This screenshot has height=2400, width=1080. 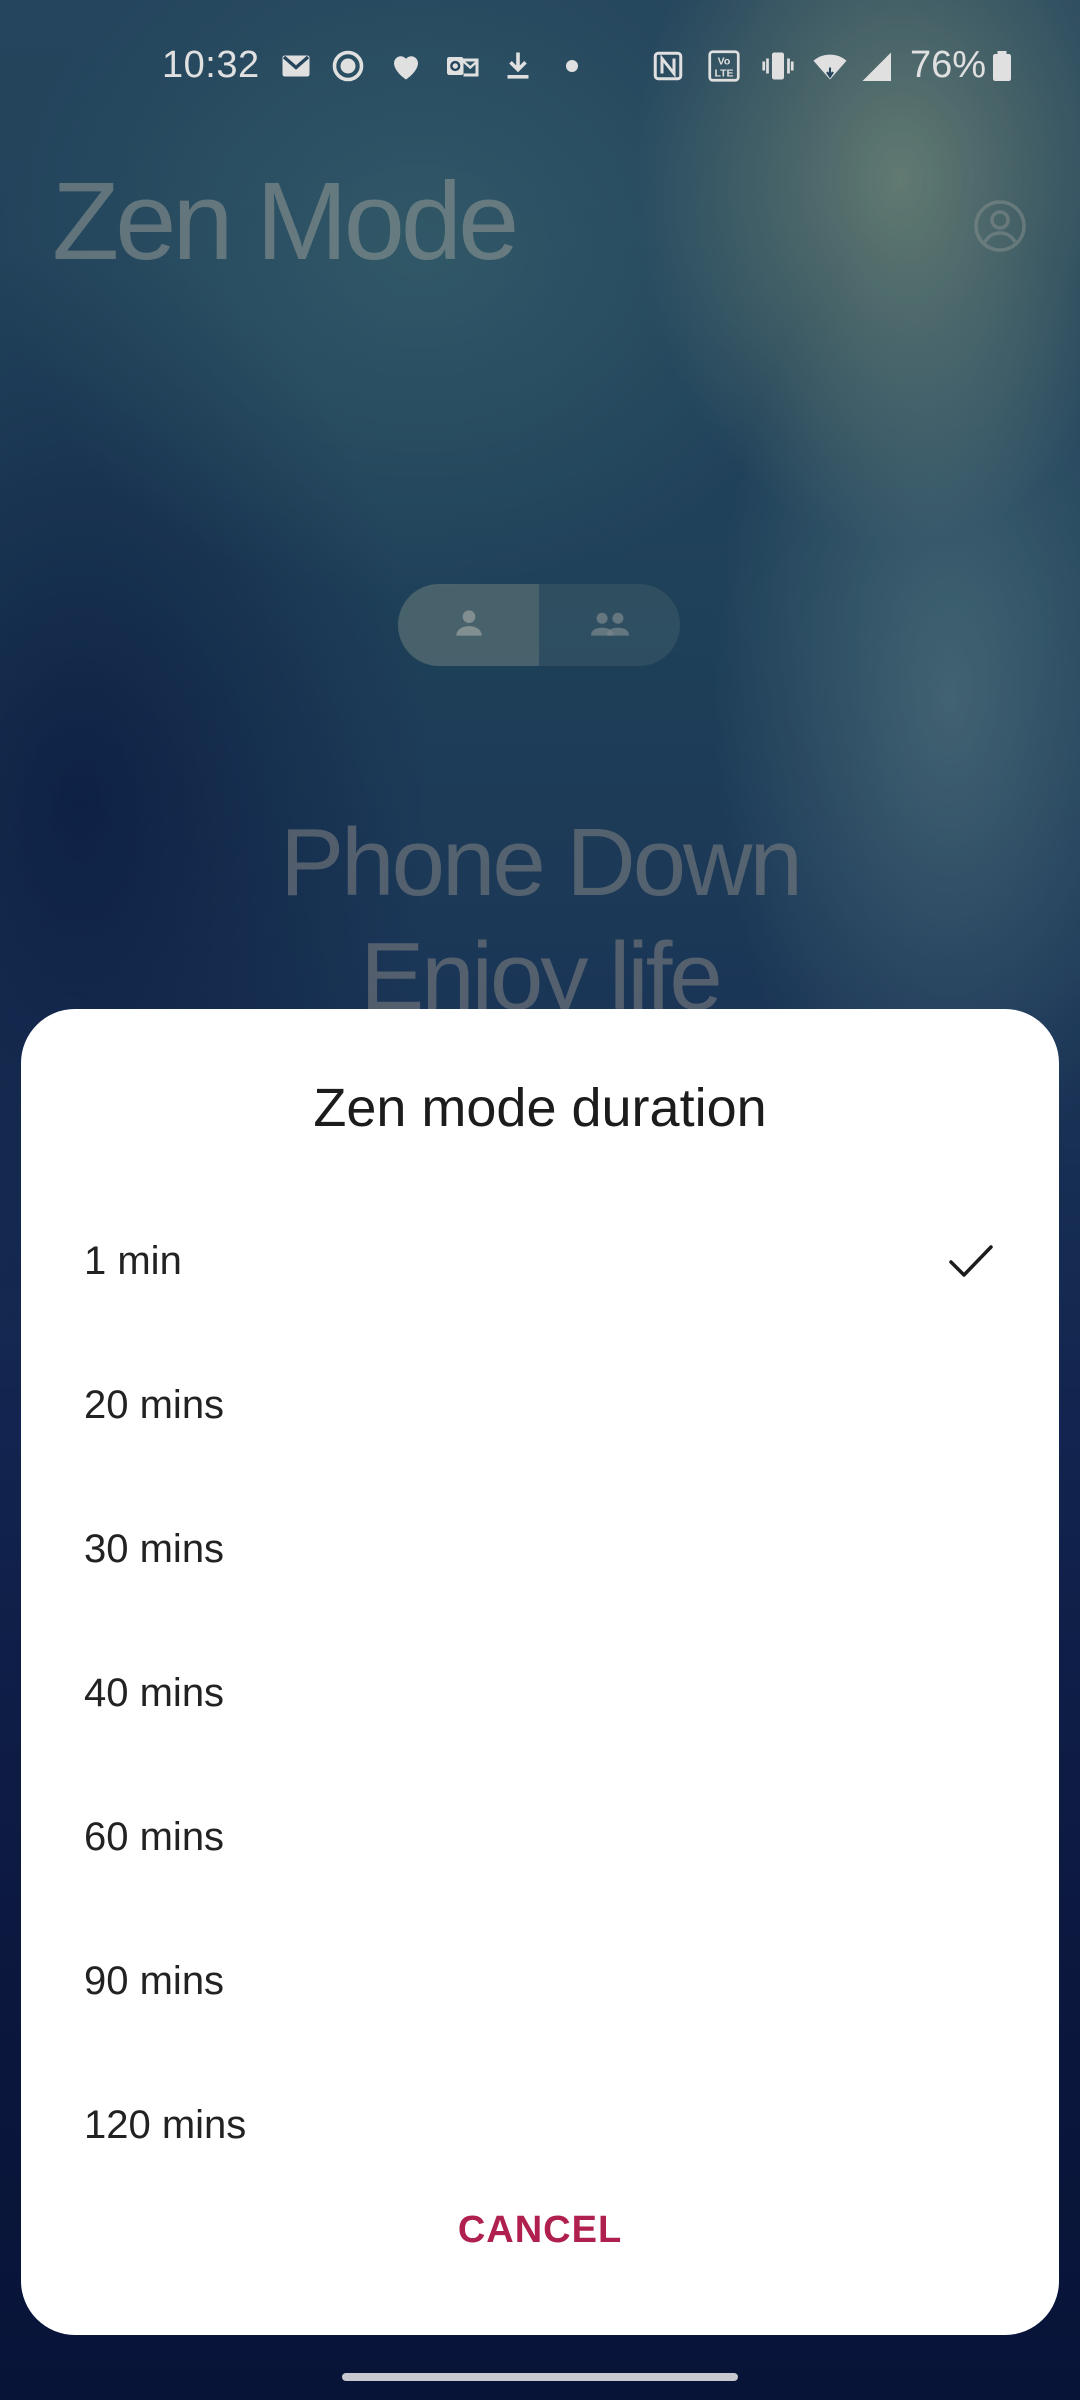 I want to click on cancel-button: CANCEL, so click(x=540, y=2230).